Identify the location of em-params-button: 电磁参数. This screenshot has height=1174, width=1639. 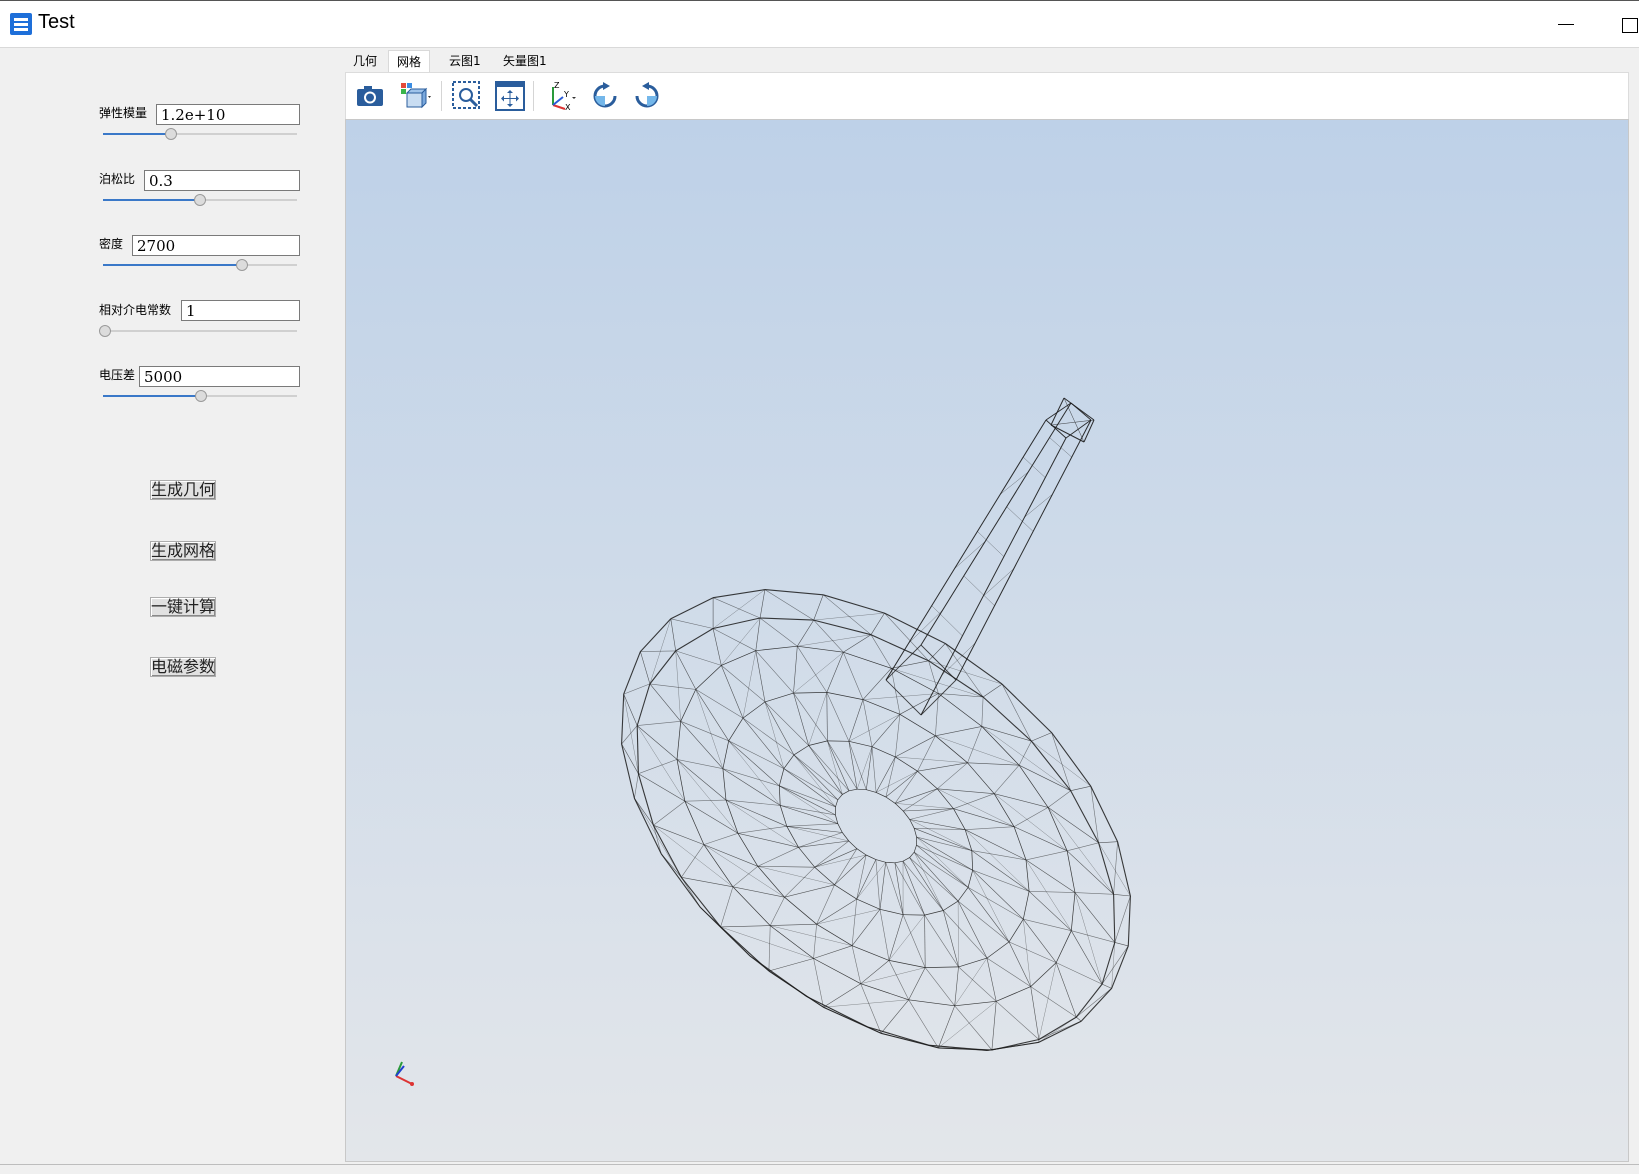
(183, 667).